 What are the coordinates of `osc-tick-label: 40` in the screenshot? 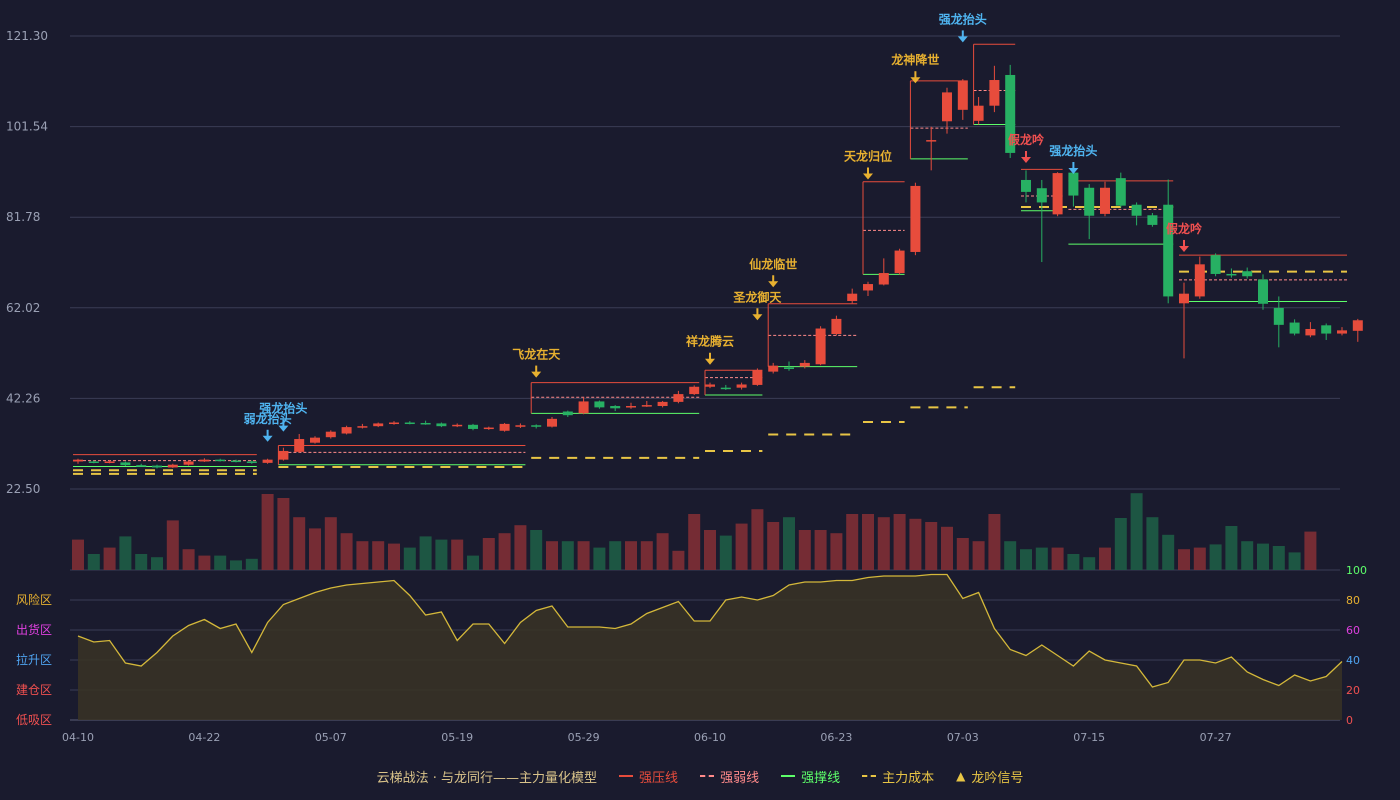 It's located at (1353, 660).